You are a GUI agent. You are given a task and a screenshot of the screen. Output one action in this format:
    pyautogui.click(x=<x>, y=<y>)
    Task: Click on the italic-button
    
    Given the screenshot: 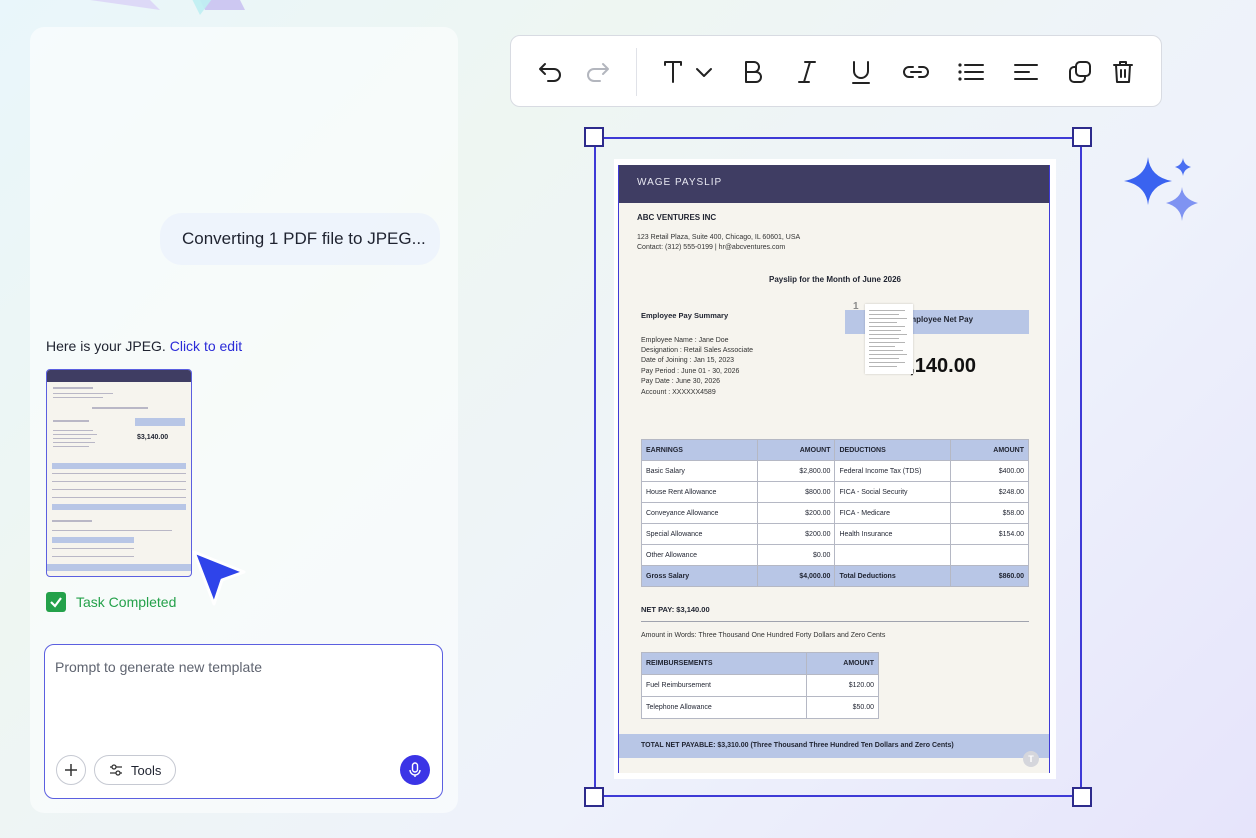 What is the action you would take?
    pyautogui.click(x=807, y=72)
    